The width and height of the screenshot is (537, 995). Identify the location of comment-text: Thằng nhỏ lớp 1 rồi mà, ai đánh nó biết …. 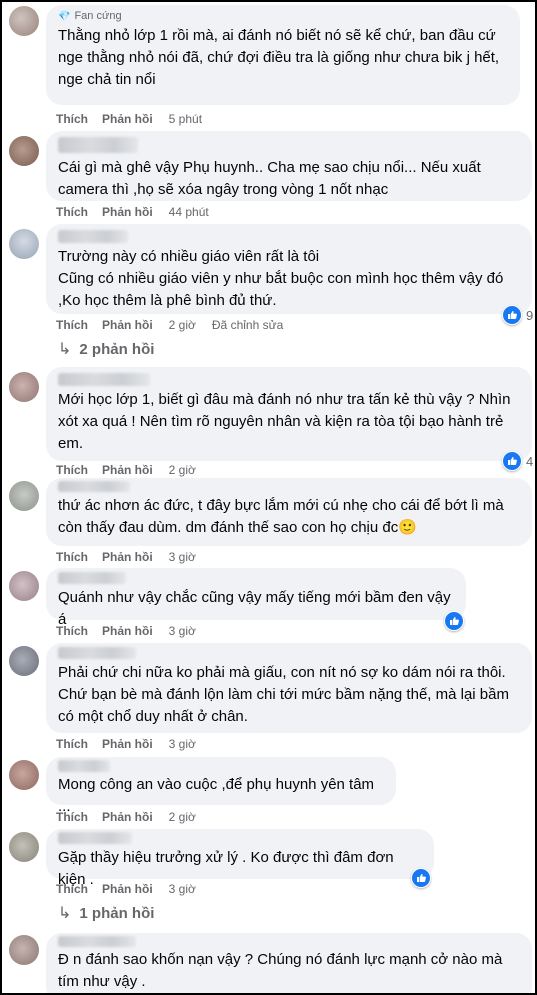
(279, 57).